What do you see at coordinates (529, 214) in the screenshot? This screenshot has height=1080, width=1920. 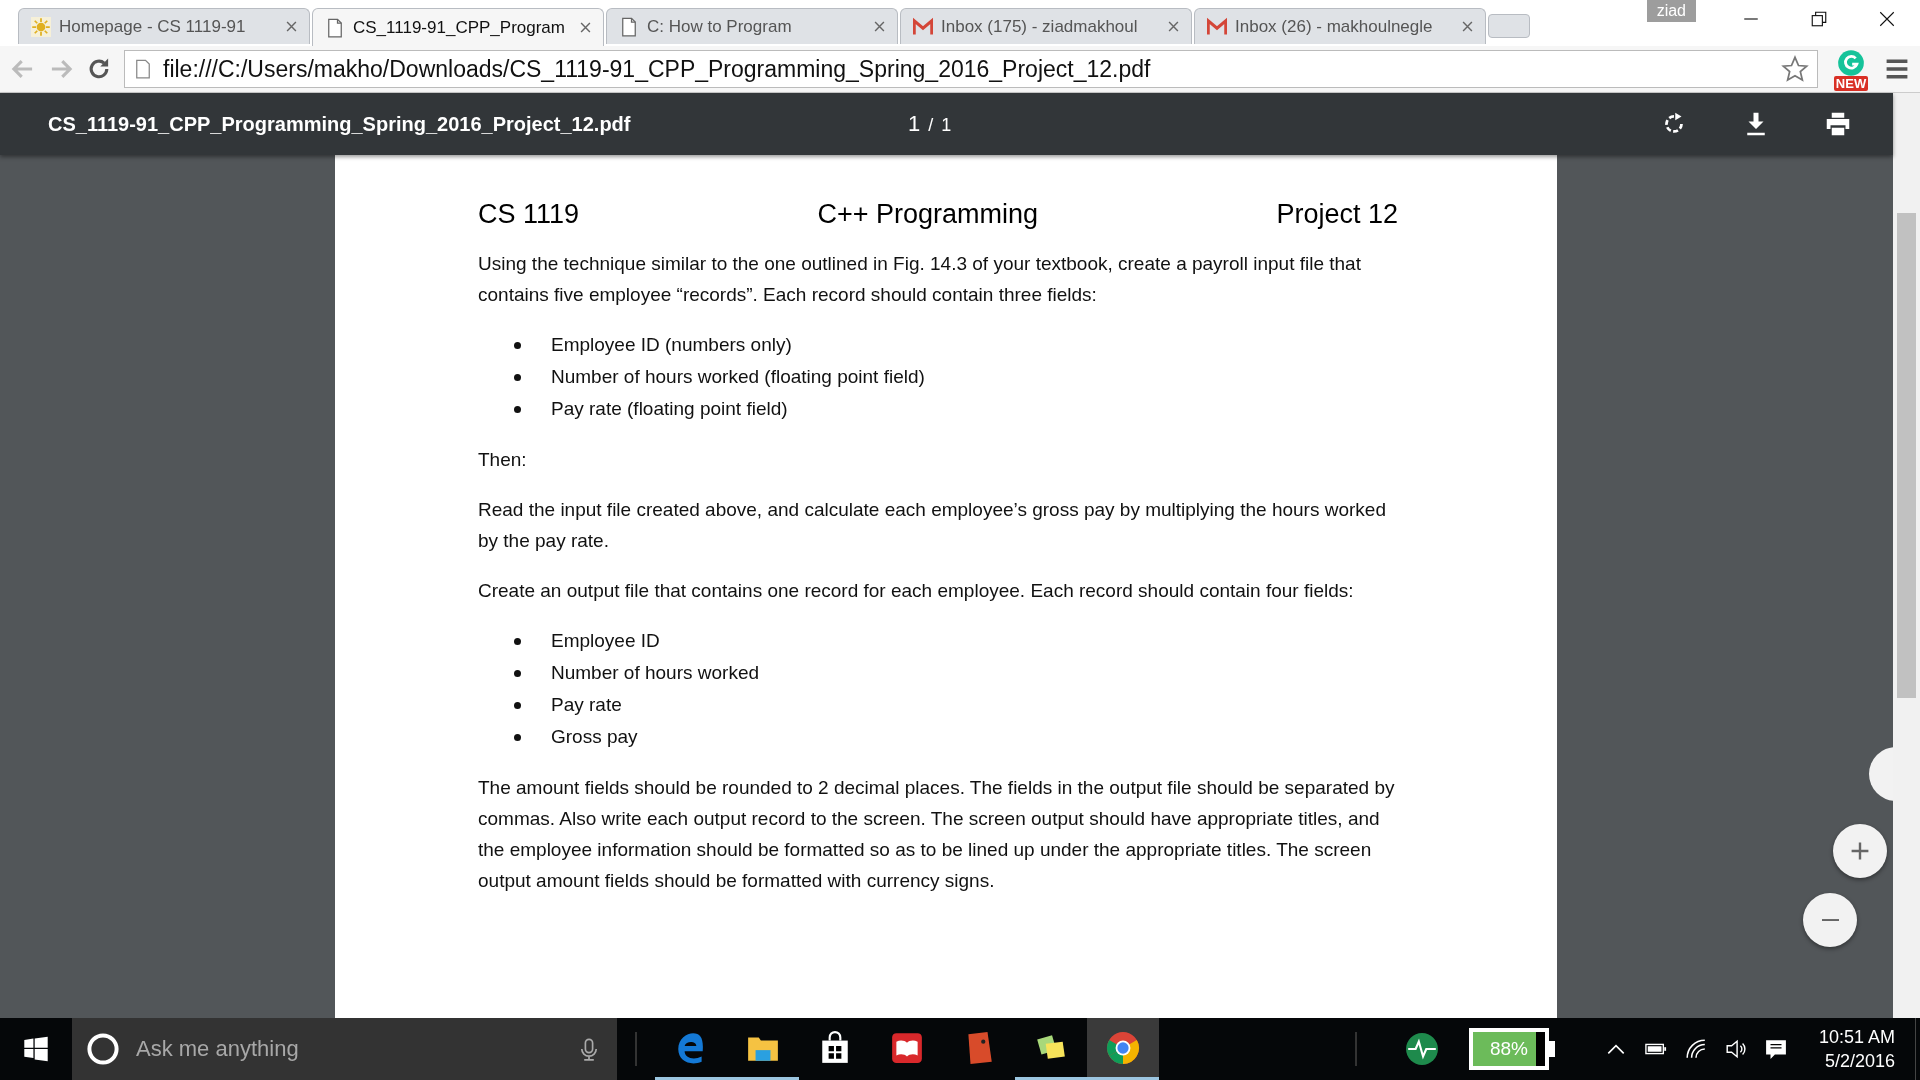 I see `document-heading: CS 1119` at bounding box center [529, 214].